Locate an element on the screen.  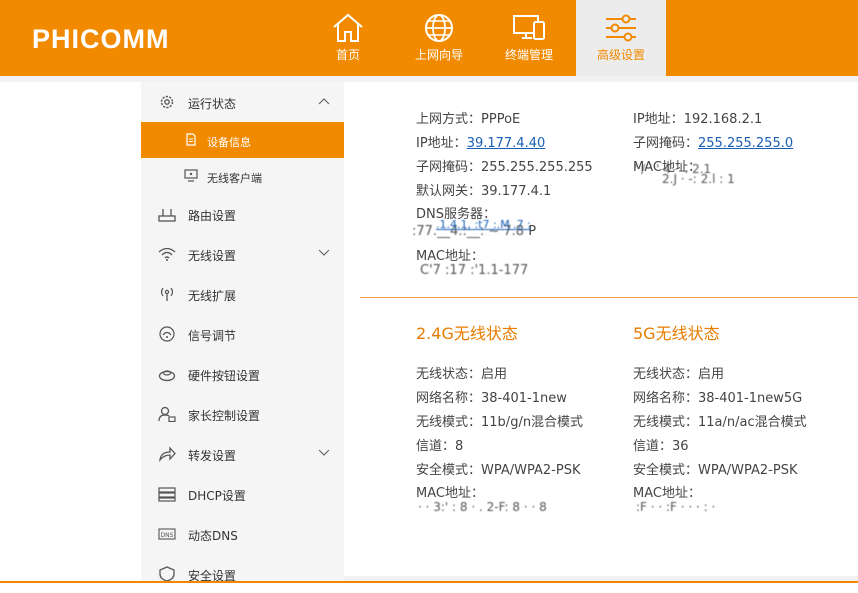
wifi24-status: 无线状态：启用 is located at coordinates (462, 374).